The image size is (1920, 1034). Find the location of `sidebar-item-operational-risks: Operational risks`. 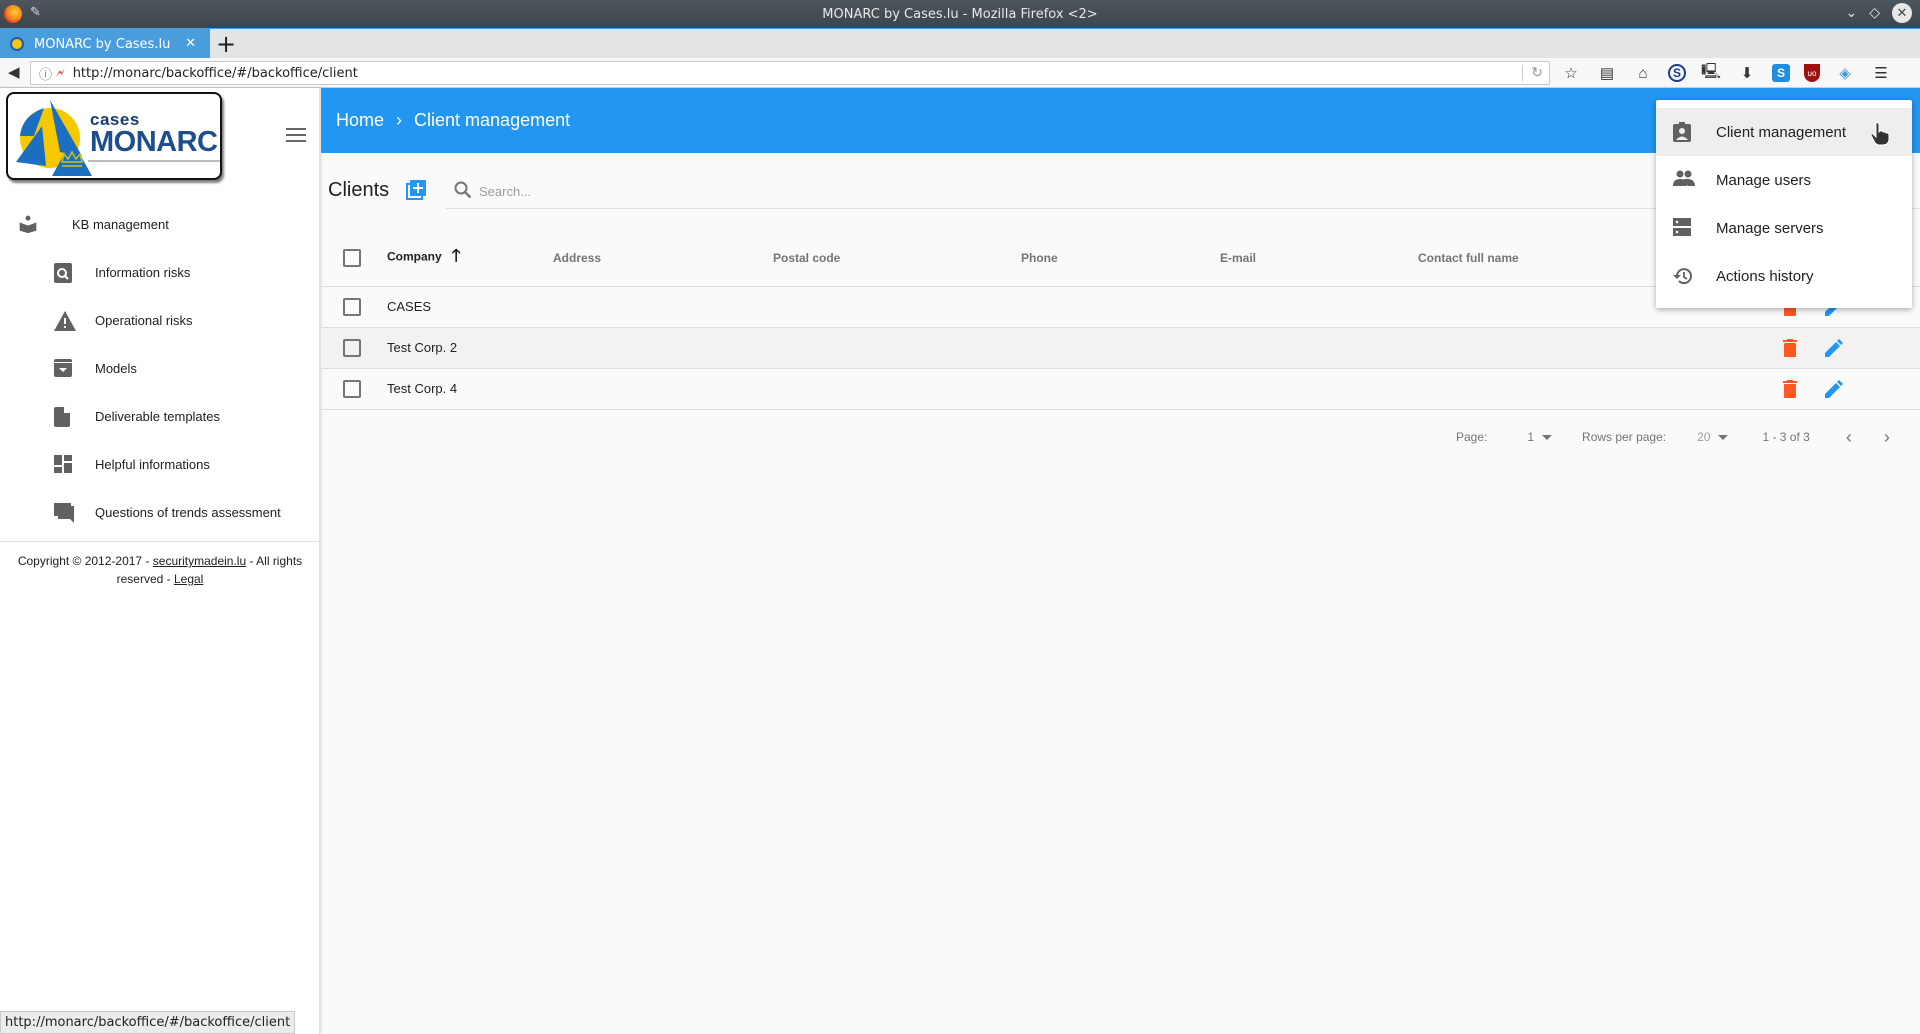

sidebar-item-operational-risks: Operational risks is located at coordinates (160, 320).